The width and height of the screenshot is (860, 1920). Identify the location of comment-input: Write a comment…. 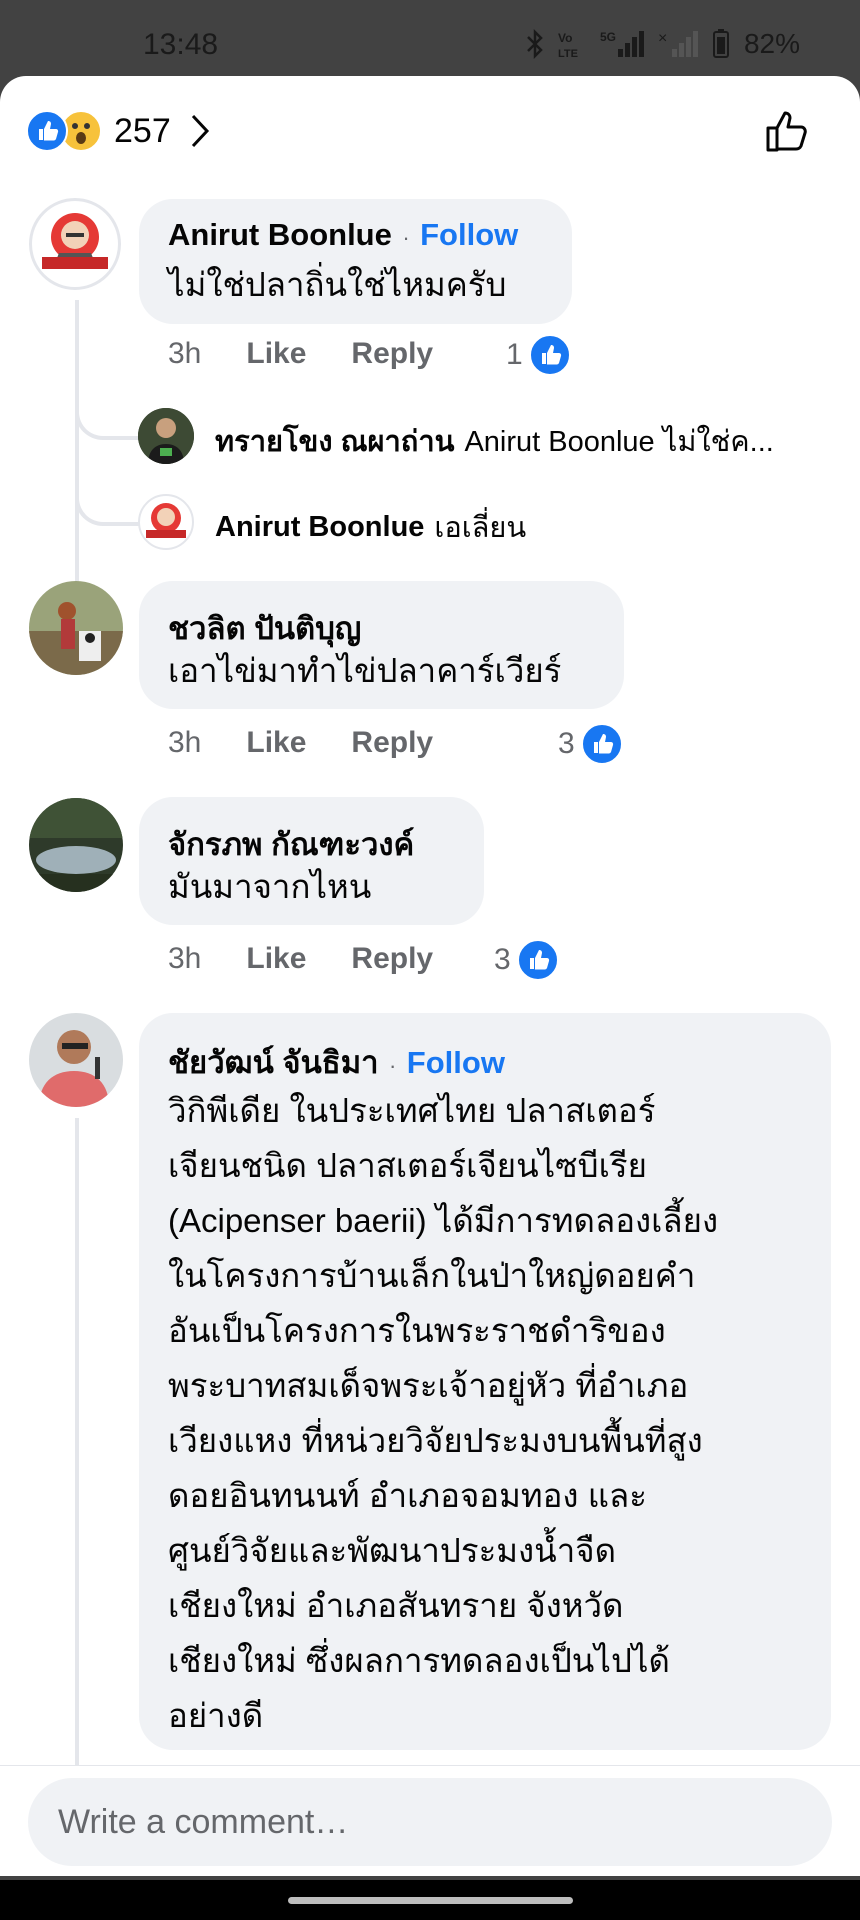
(430, 1822).